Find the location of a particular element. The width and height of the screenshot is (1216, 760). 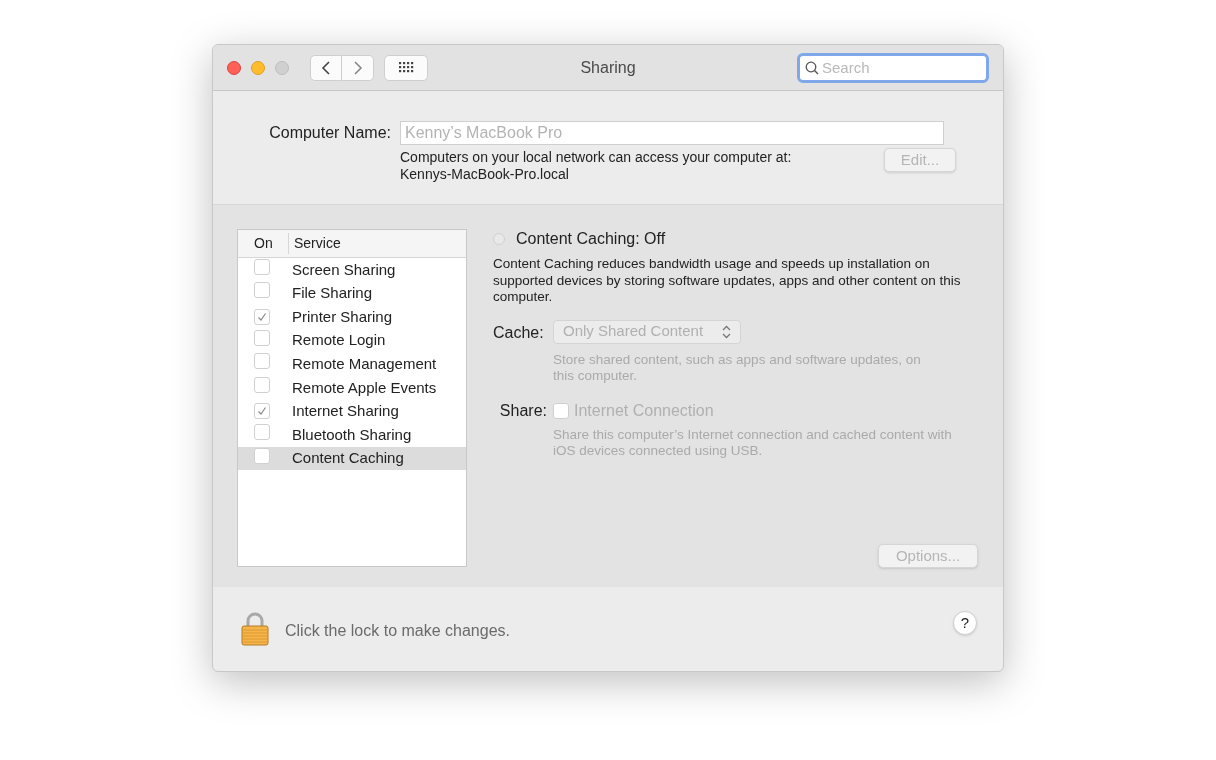

column-header: Service is located at coordinates (315, 243).